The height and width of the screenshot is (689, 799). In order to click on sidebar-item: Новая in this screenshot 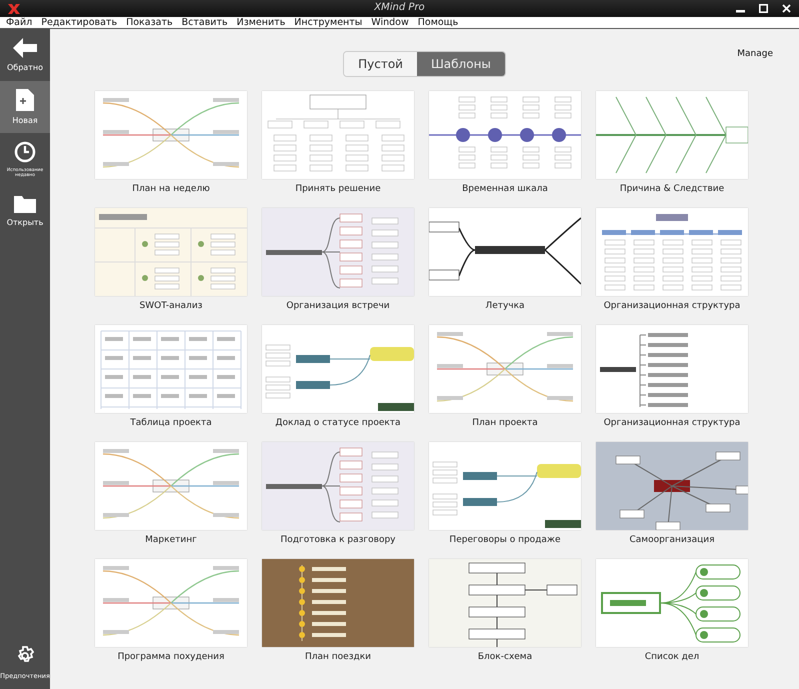, I will do `click(25, 107)`.